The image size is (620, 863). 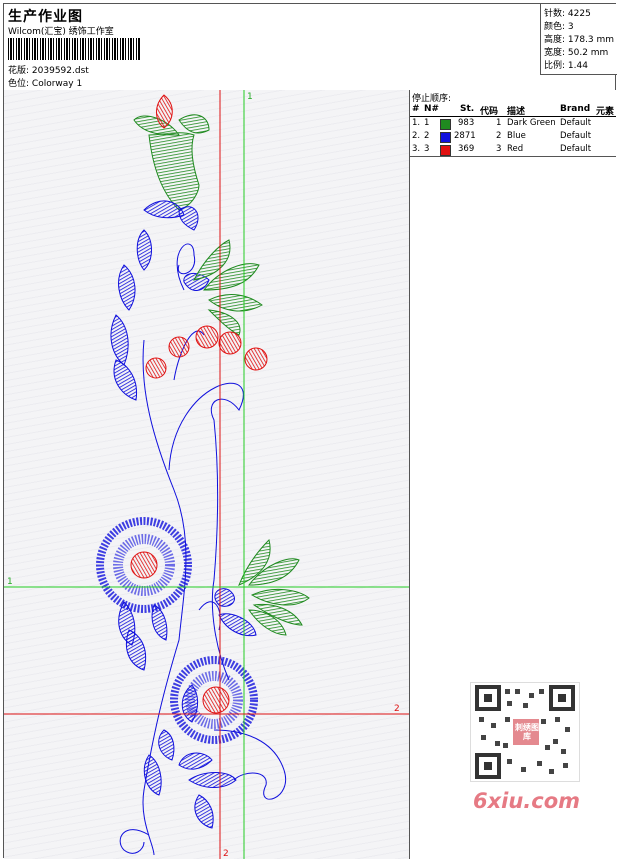 What do you see at coordinates (427, 136) in the screenshot?
I see `row-number: 2` at bounding box center [427, 136].